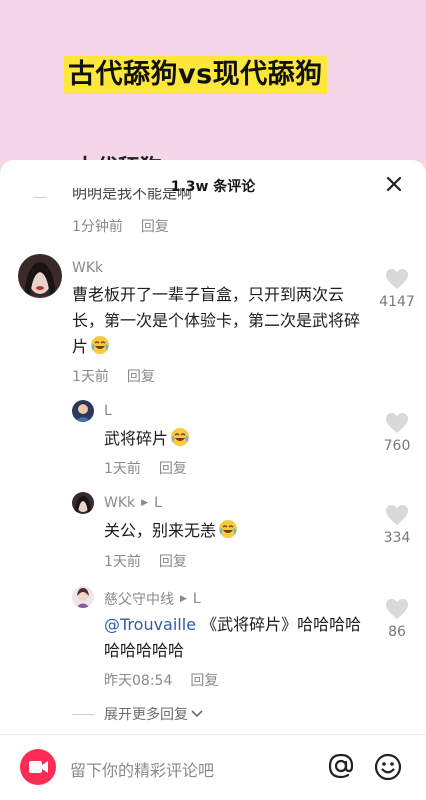 The image size is (426, 800). I want to click on like-count: 760, so click(397, 446).